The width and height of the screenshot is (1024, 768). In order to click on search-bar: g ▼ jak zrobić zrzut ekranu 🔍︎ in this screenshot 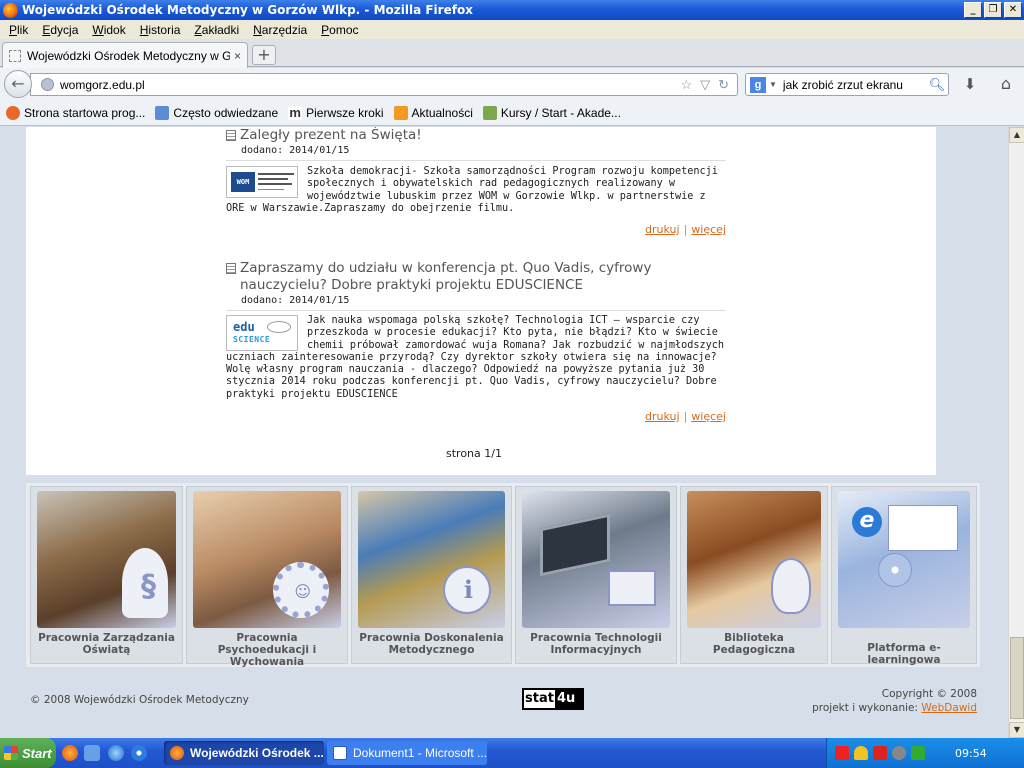, I will do `click(847, 84)`.